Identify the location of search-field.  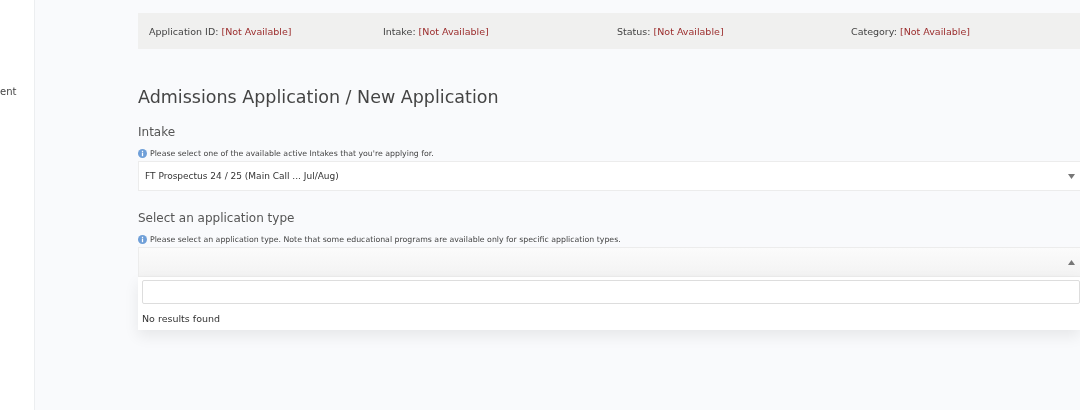
(611, 292).